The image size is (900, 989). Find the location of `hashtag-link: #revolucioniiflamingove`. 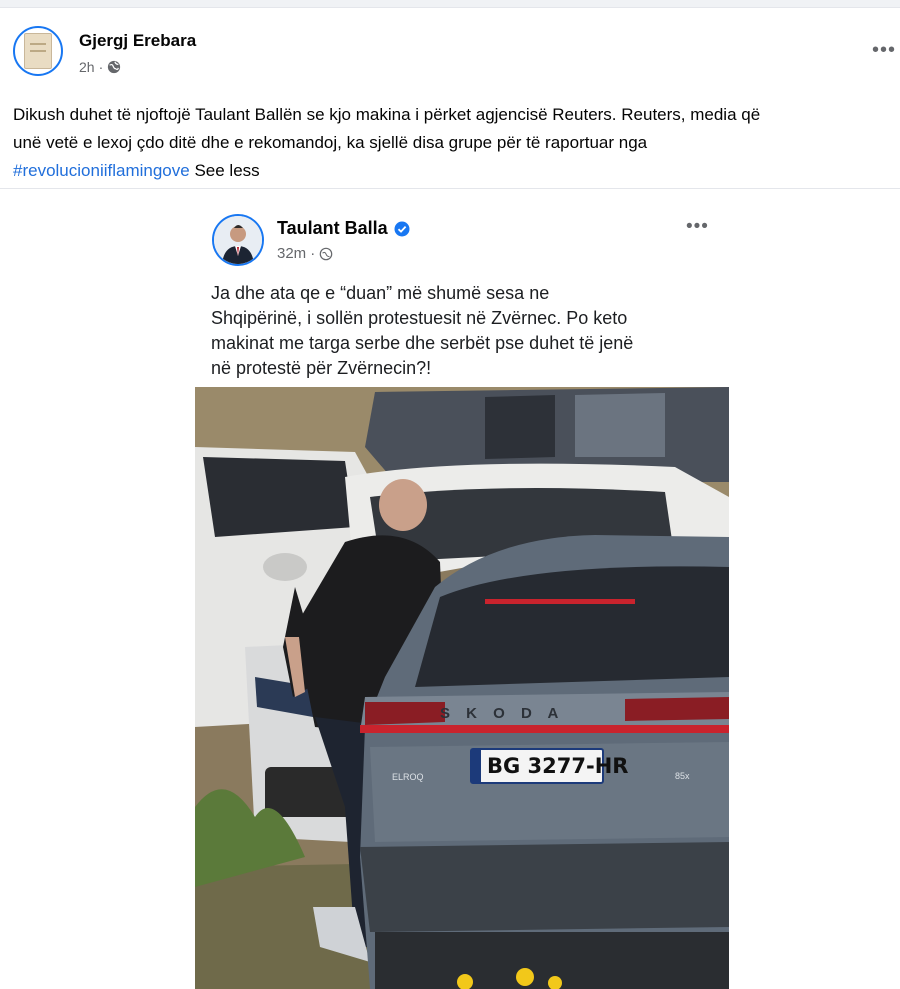

hashtag-link: #revolucioniiflamingove is located at coordinates (101, 170).